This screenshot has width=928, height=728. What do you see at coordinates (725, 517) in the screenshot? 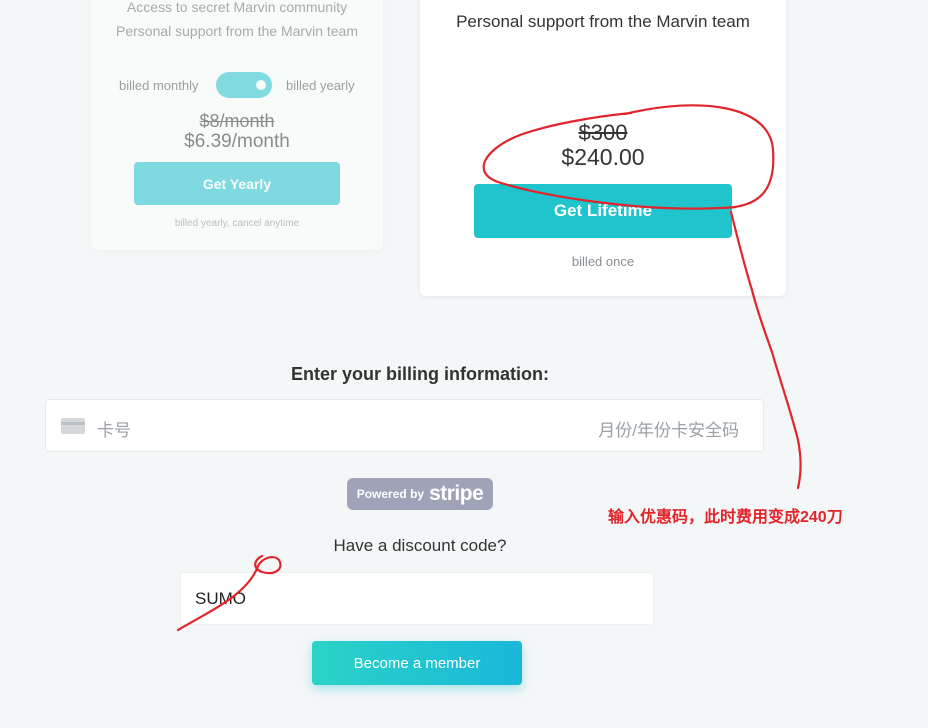
I see `annotation-note: 输入优惠码，此时费用变成240刀` at bounding box center [725, 517].